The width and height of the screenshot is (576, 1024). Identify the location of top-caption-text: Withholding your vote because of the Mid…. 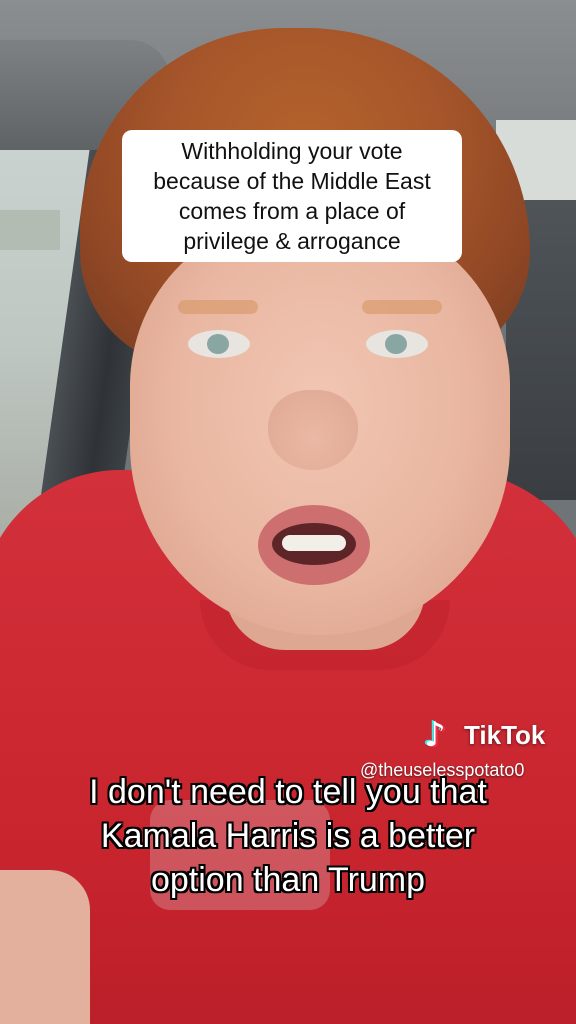
(292, 196).